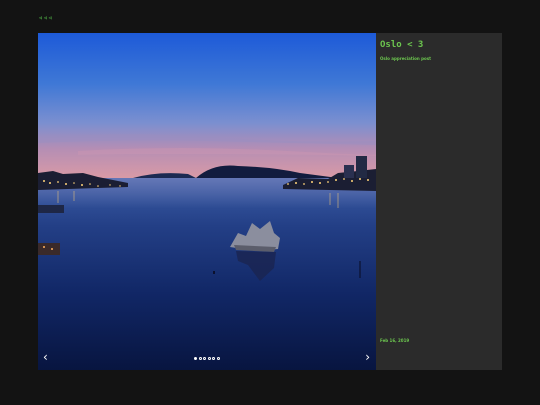 The height and width of the screenshot is (405, 540). Describe the element at coordinates (45, 18) in the screenshot. I see `back-link: ◃◃◃` at that location.